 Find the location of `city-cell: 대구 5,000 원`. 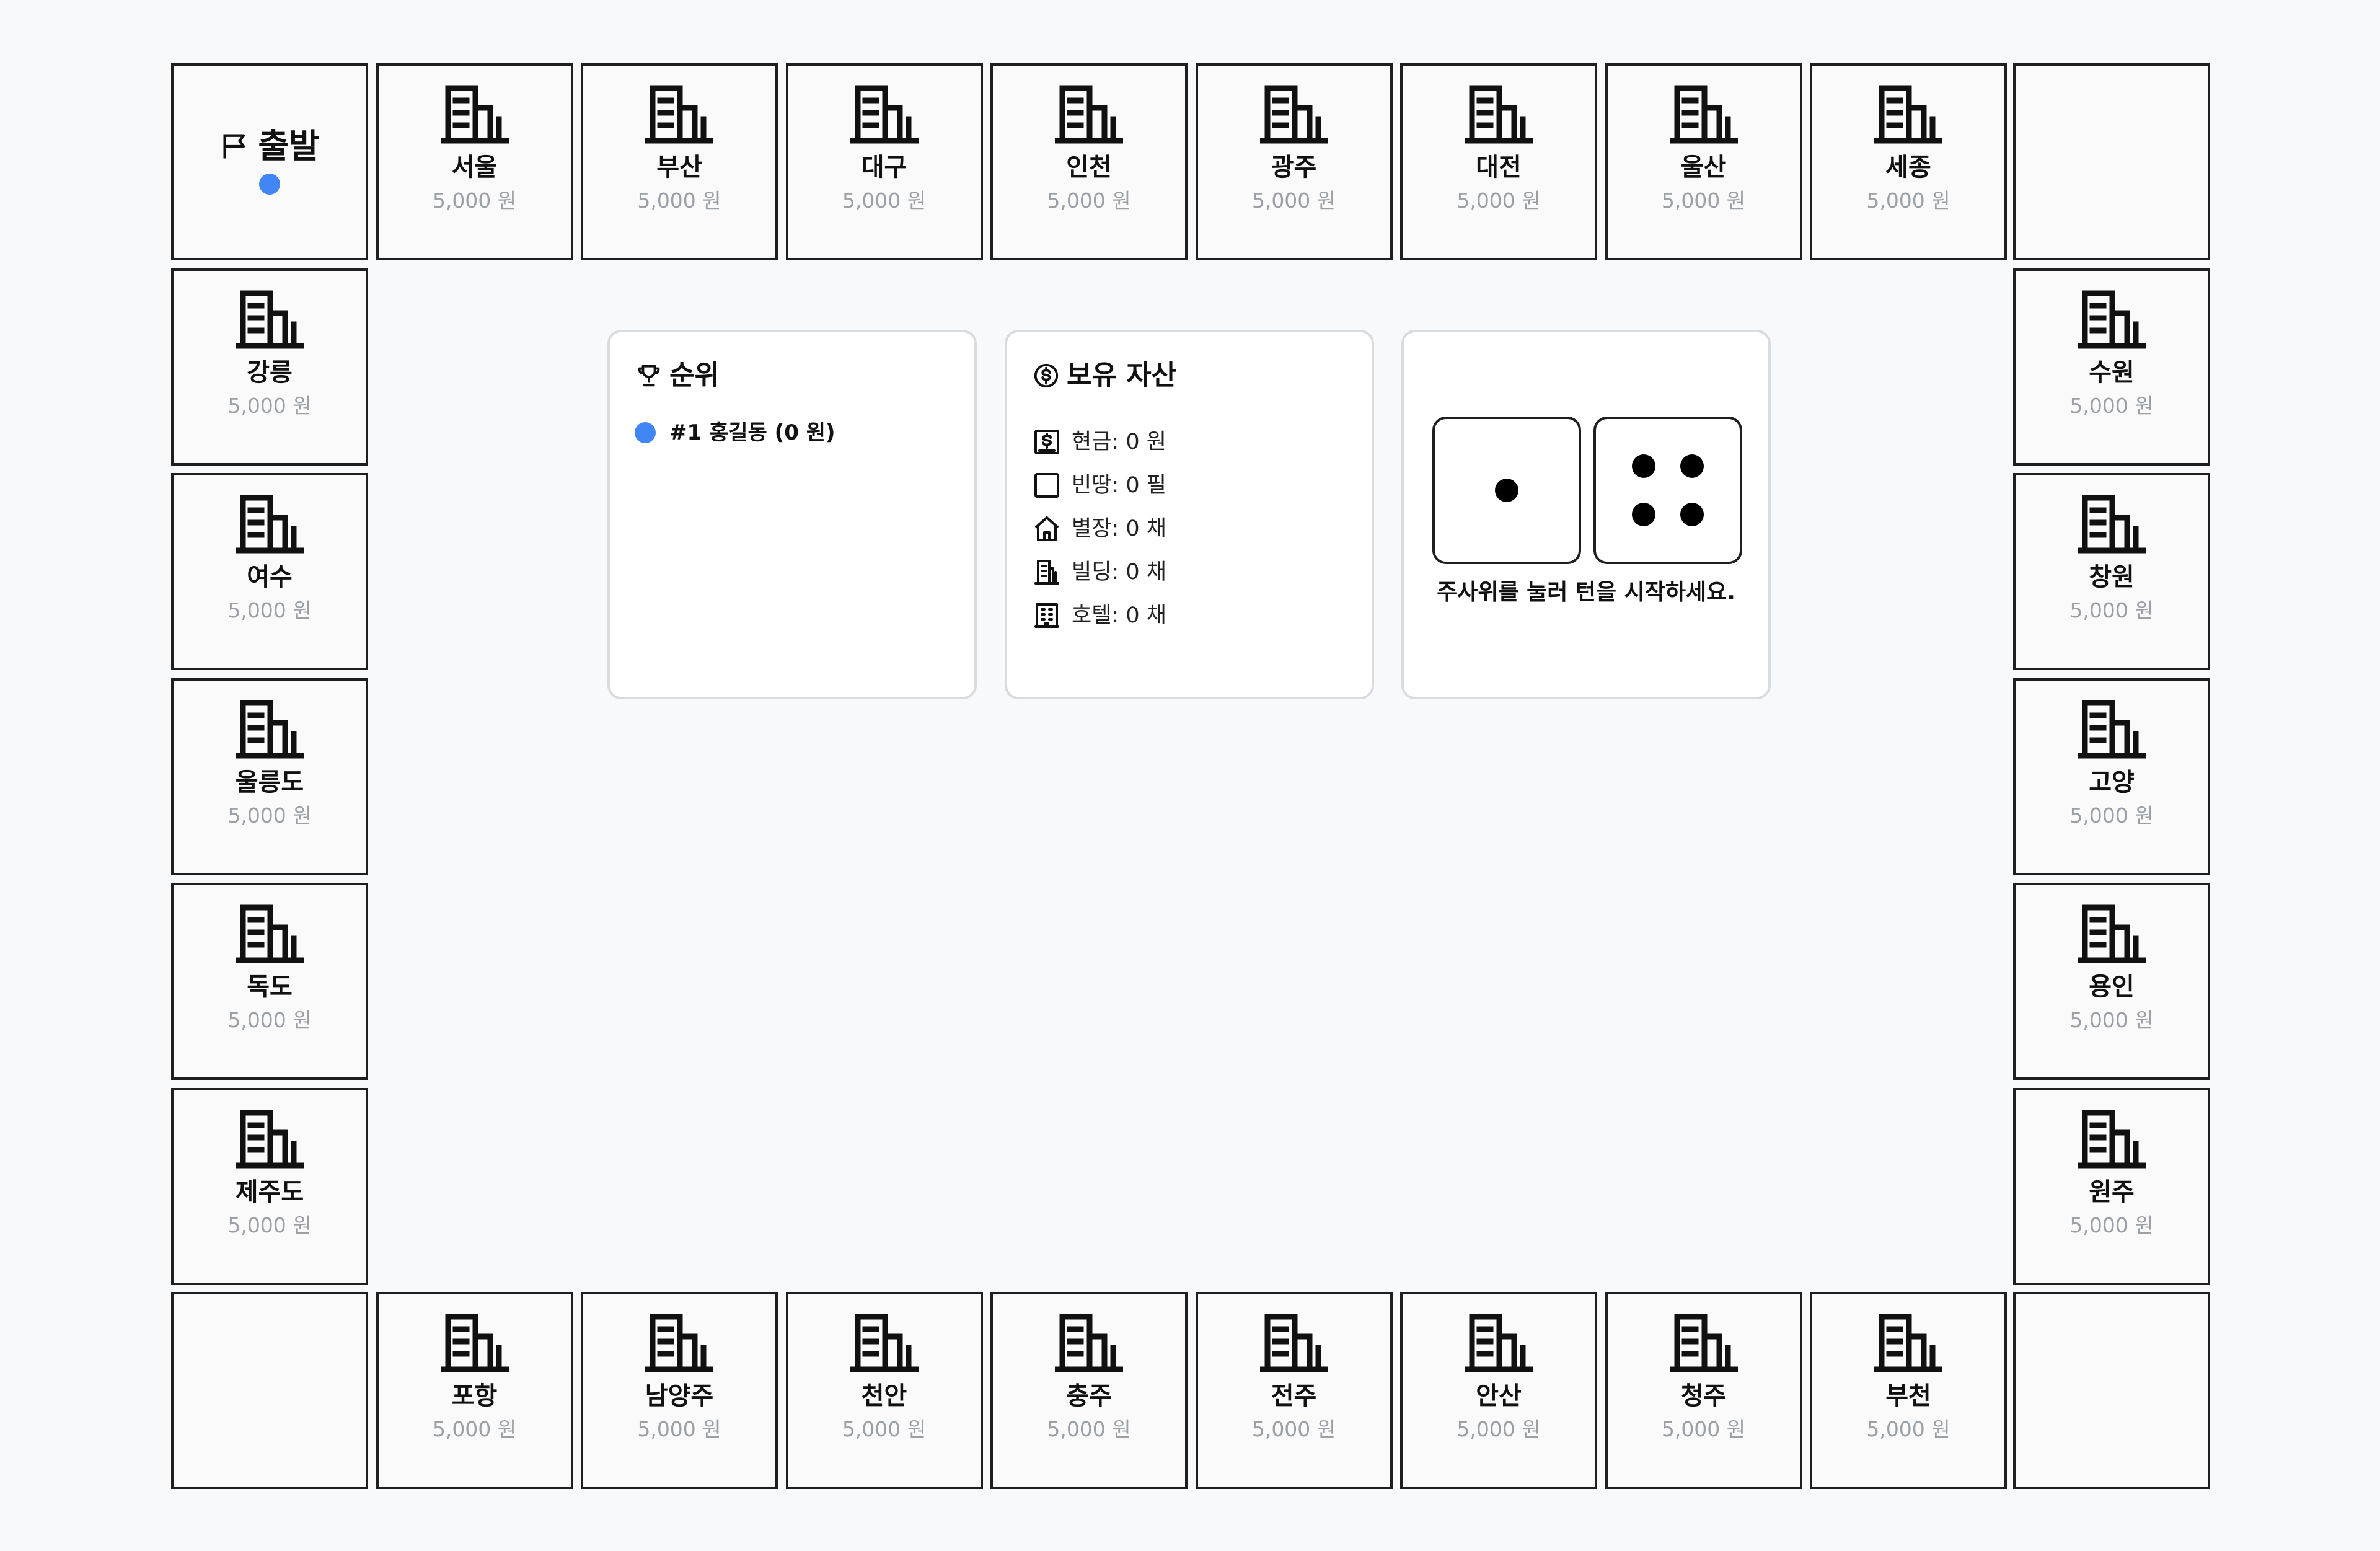

city-cell: 대구 5,000 원 is located at coordinates (884, 162).